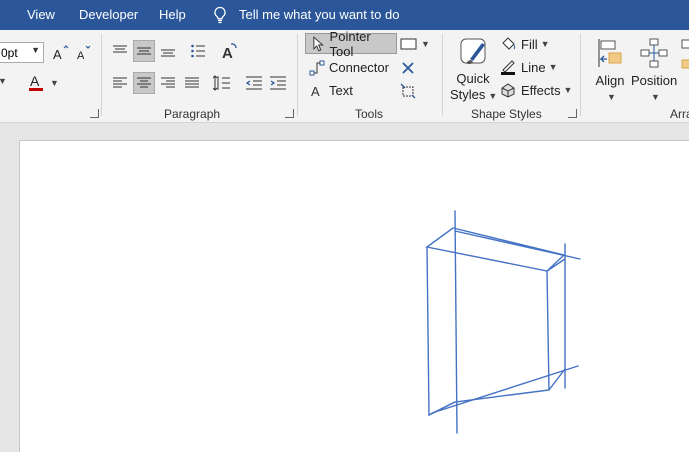 Image resolution: width=689 pixels, height=452 pixels. Describe the element at coordinates (9, 53) in the screenshot. I see `font-size-value: 0pt` at that location.